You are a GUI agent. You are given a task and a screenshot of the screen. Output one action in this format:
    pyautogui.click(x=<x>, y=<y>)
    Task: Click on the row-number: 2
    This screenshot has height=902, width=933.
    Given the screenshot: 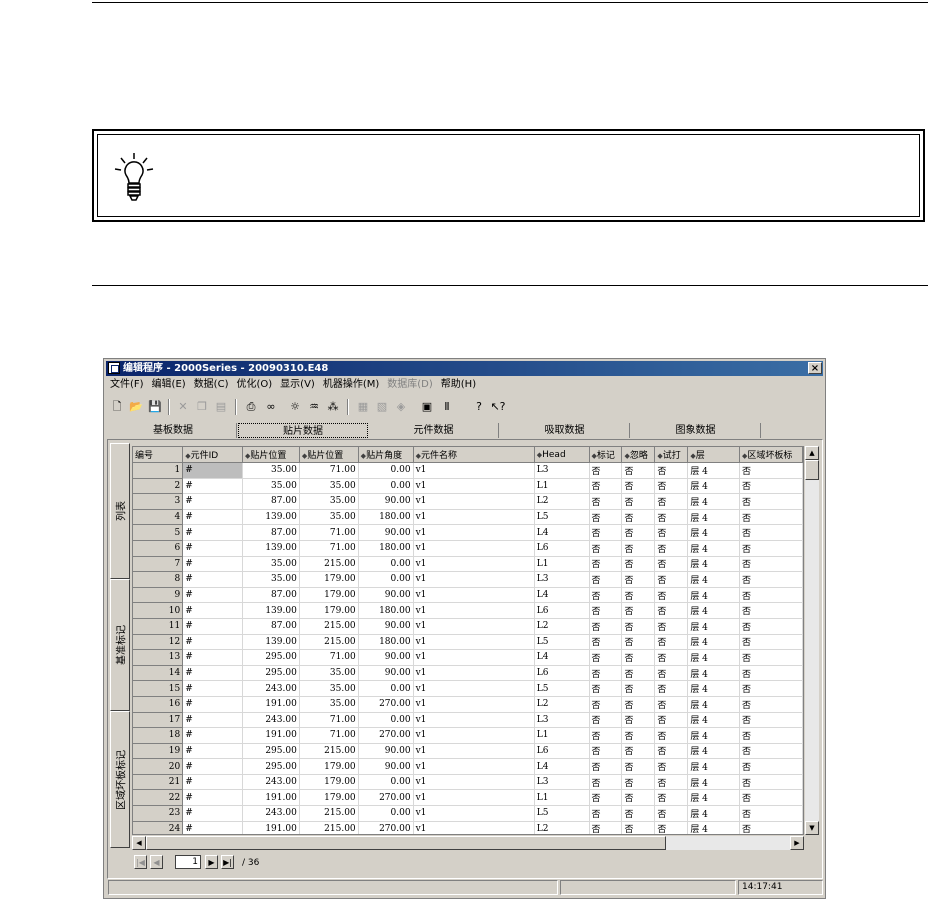 What is the action you would take?
    pyautogui.click(x=158, y=486)
    